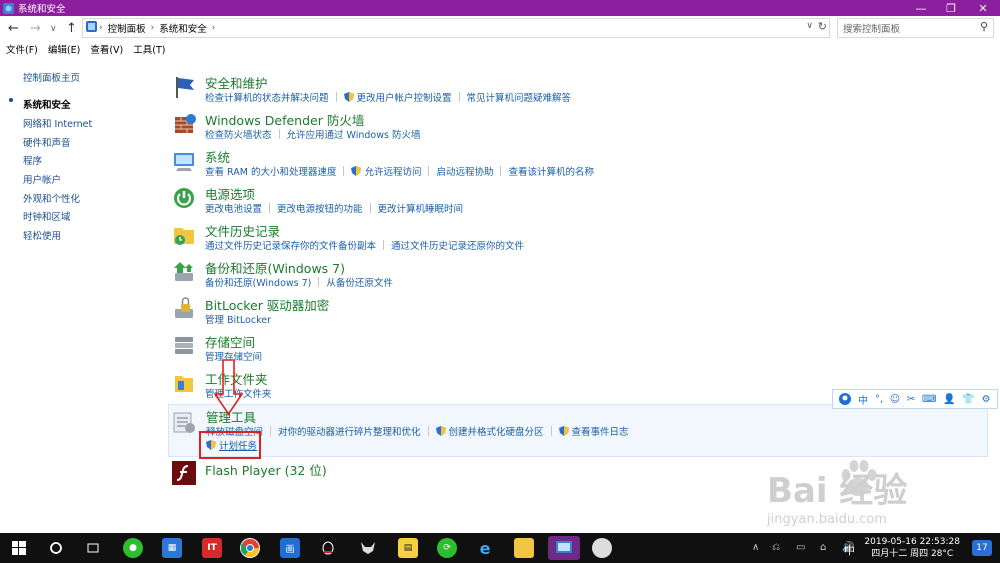 The width and height of the screenshot is (1000, 563). I want to click on category-storage-spaces: 存储空间 管理存储空间, so click(580, 348).